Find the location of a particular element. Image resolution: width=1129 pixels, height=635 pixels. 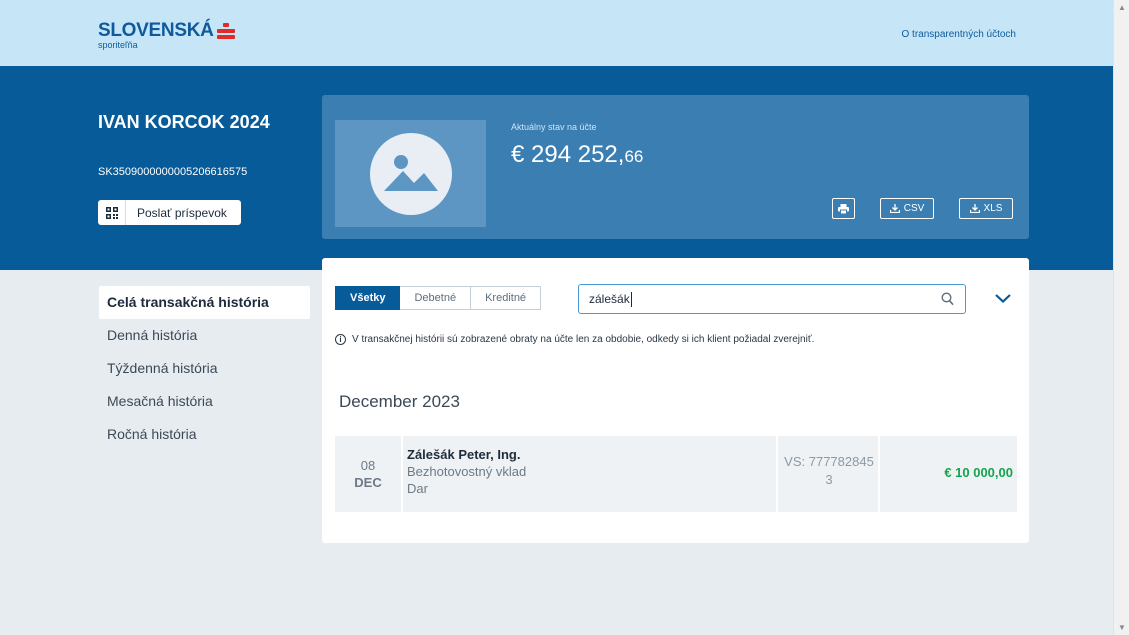

tab-all: Všetky is located at coordinates (368, 298).